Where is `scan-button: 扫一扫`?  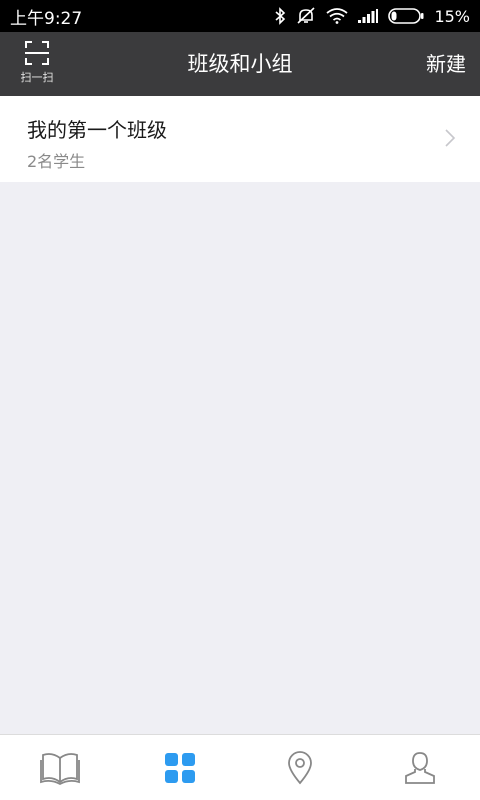
scan-button: 扫一扫 is located at coordinates (37, 65).